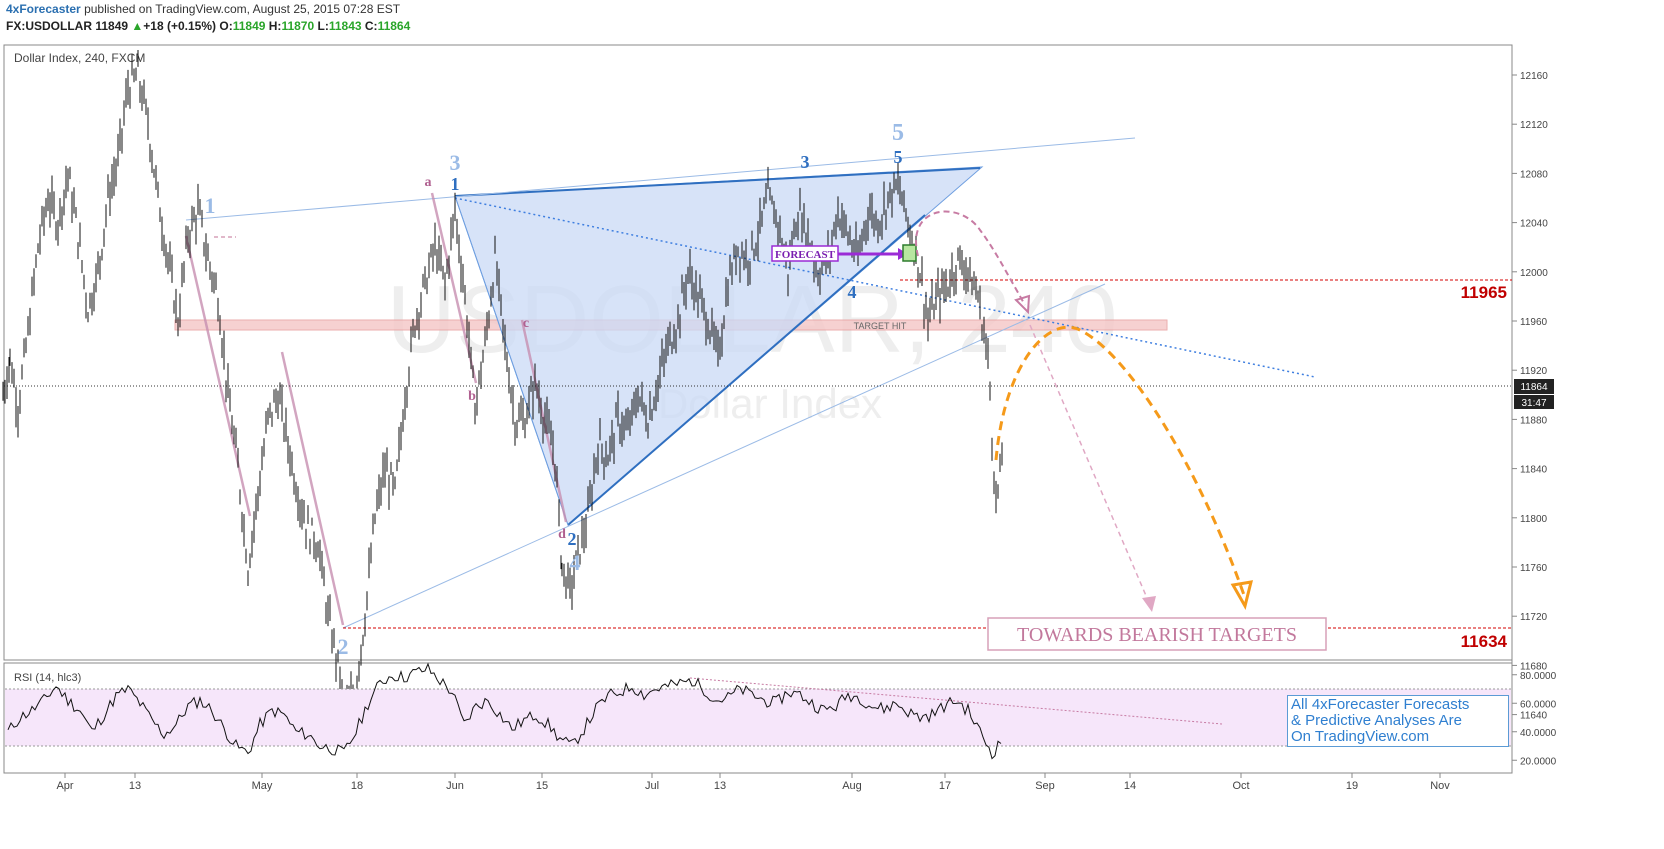 The height and width of the screenshot is (849, 1664). I want to click on price-tick-label-9: 11800, so click(1534, 519).